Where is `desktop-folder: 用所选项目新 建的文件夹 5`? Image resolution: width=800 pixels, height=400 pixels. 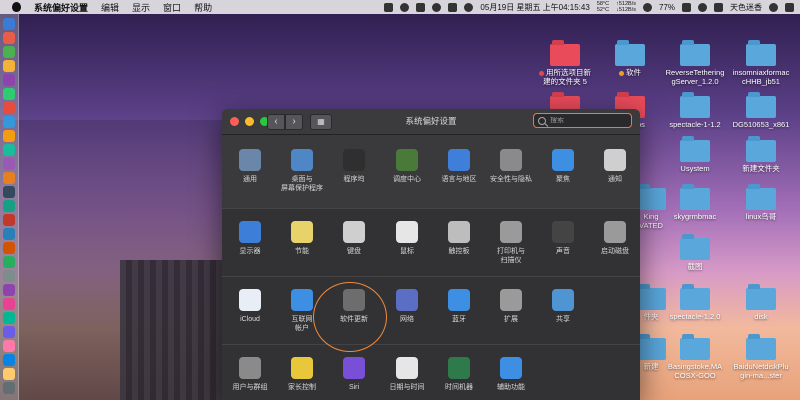
desktop-folder: 用所选项目新 建的文件夹 5 is located at coordinates (565, 63).